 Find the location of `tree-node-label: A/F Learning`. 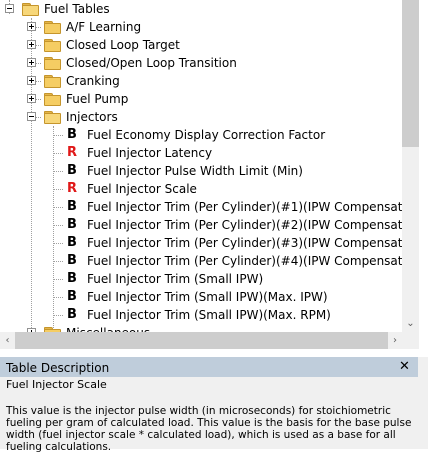

tree-node-label: A/F Learning is located at coordinates (104, 27).